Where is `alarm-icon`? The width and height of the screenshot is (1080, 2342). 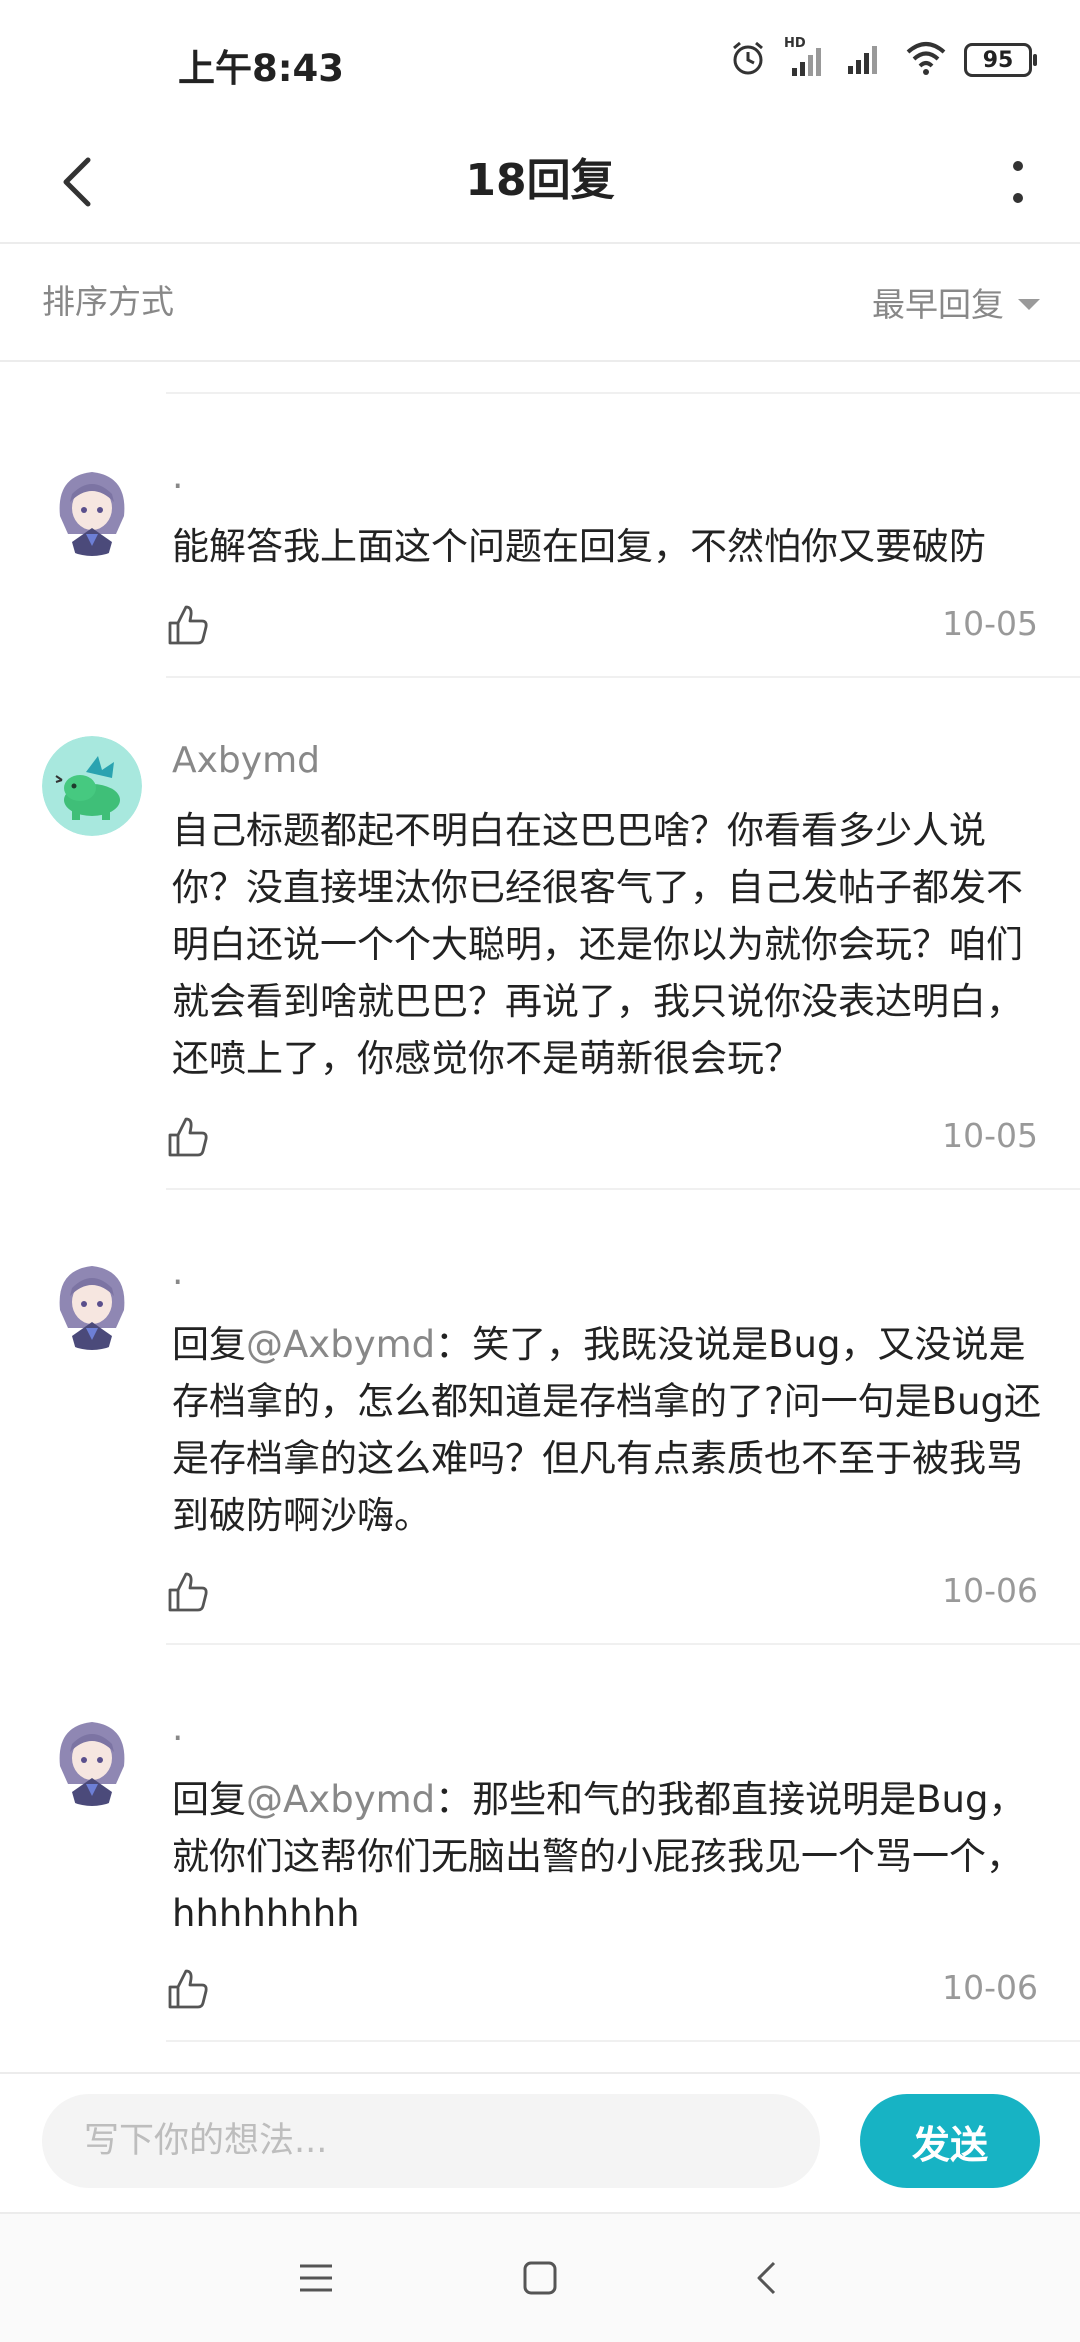 alarm-icon is located at coordinates (748, 60).